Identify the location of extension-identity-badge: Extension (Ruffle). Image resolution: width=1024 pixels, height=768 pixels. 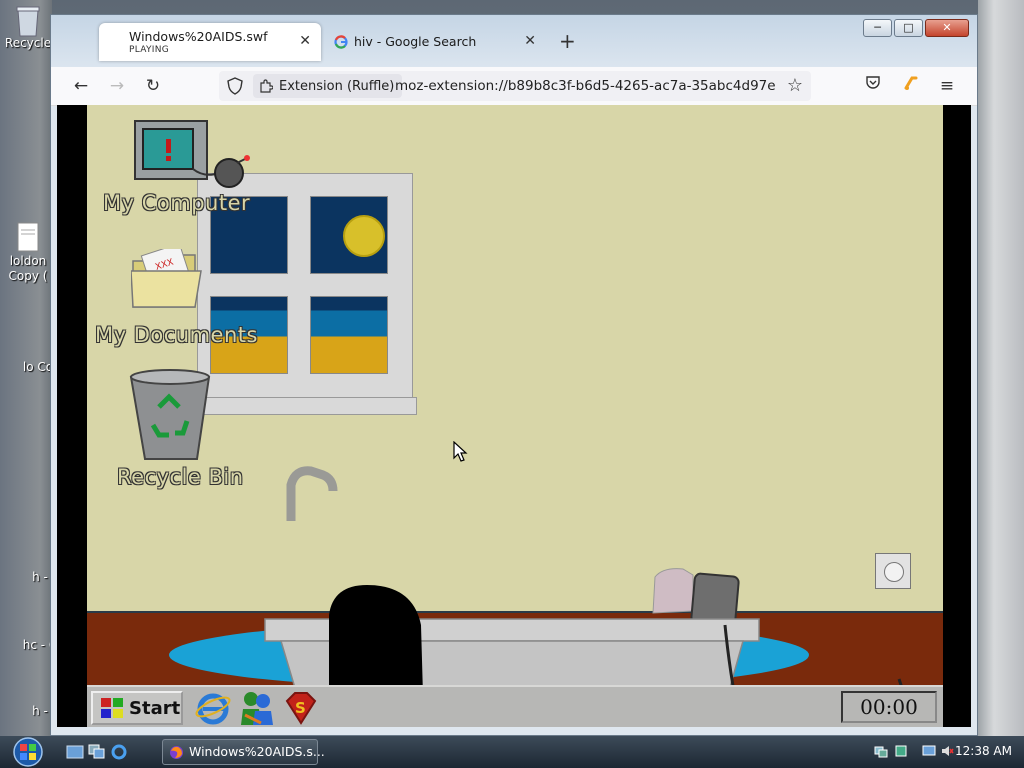
(328, 86).